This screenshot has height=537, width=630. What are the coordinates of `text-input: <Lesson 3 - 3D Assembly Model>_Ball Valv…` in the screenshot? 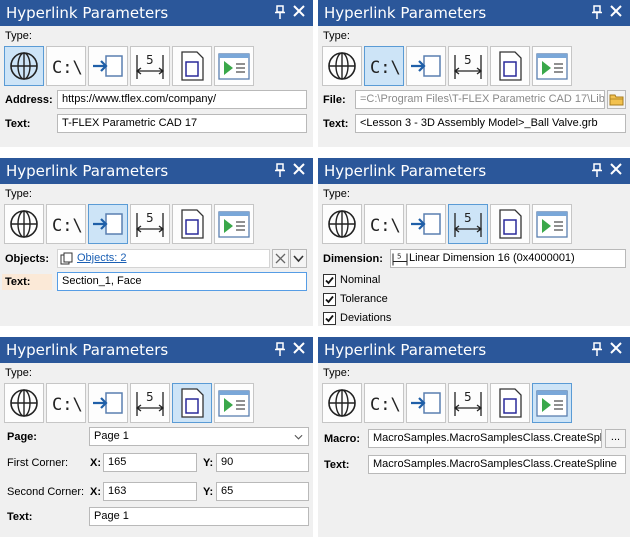 It's located at (490, 123).